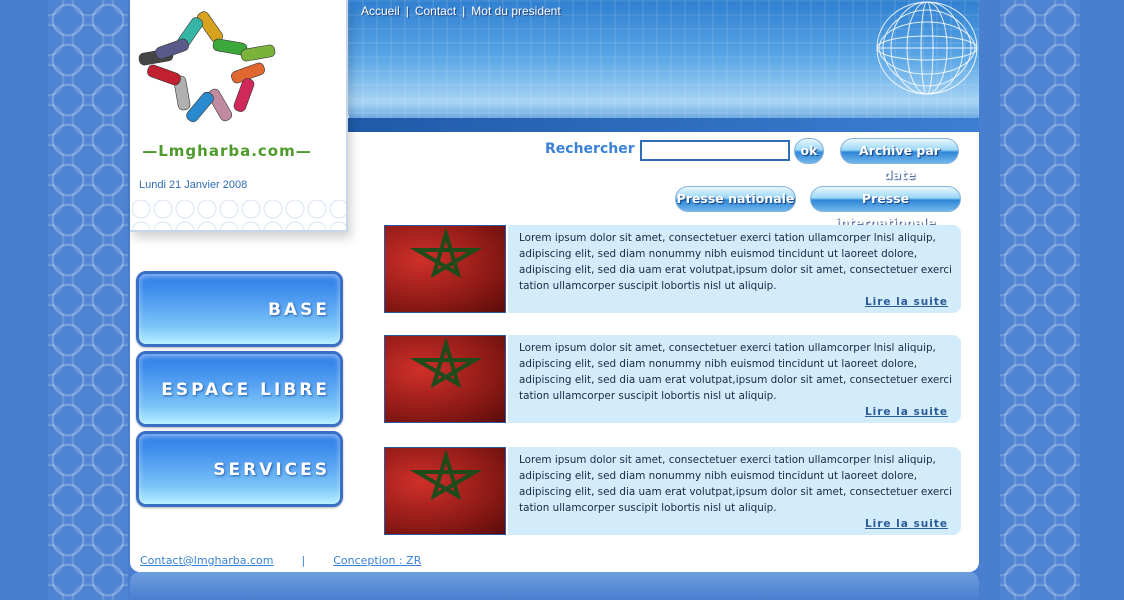 The image size is (1124, 600). Describe the element at coordinates (299, 310) in the screenshot. I see `menu-button-label: BASE` at that location.